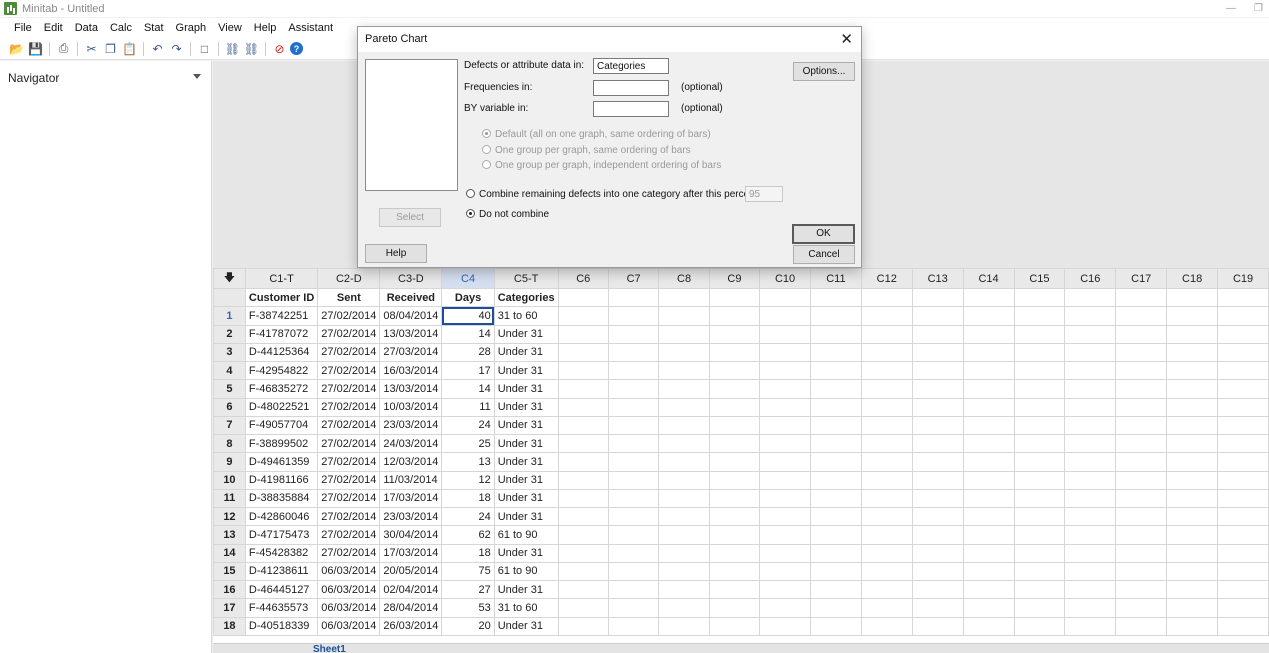 The image size is (1269, 653). Describe the element at coordinates (16, 48) in the screenshot. I see `open-folder-icon: 📂` at that location.